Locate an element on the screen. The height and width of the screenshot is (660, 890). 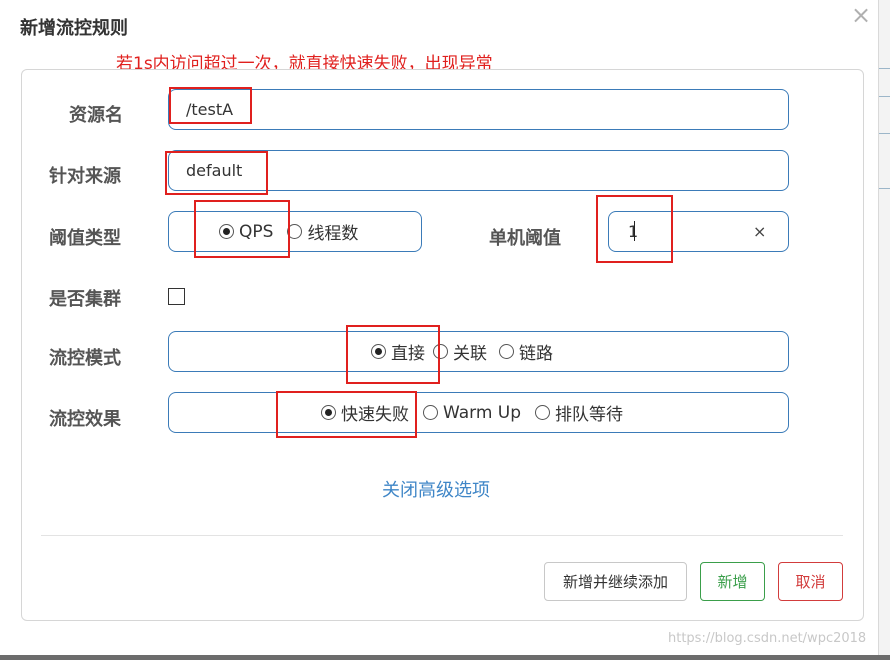
radio-warm-up-dot is located at coordinates (430, 412).